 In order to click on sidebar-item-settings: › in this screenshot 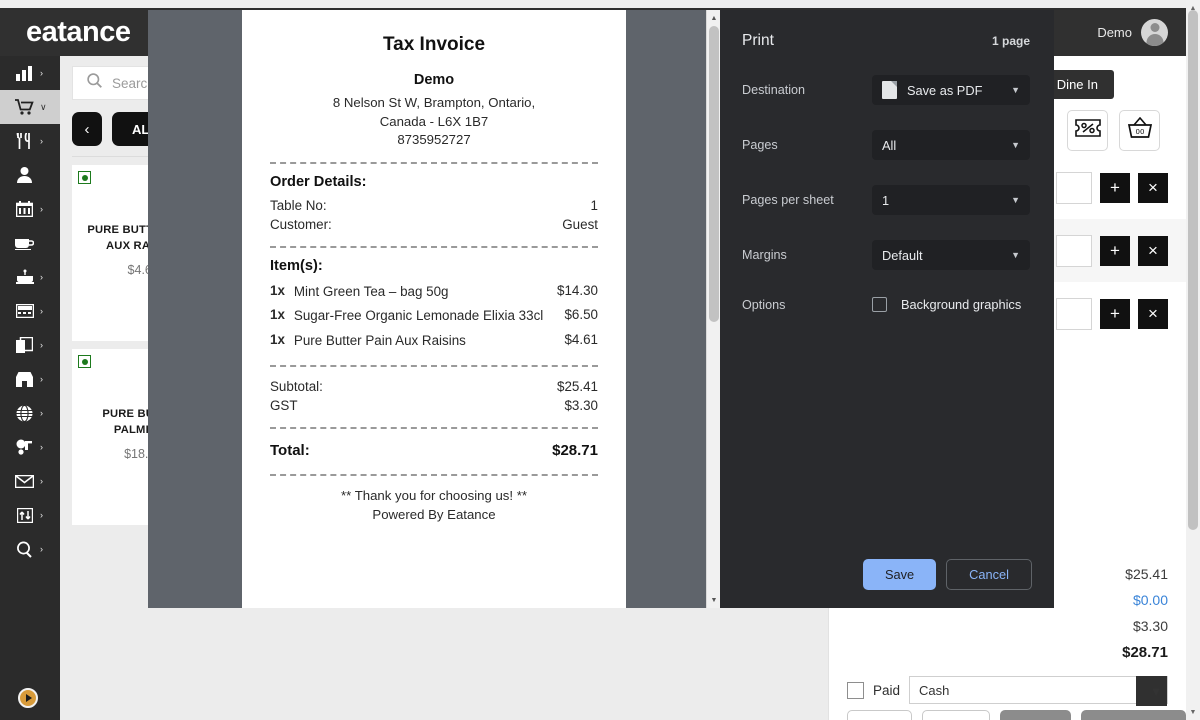, I will do `click(30, 515)`.